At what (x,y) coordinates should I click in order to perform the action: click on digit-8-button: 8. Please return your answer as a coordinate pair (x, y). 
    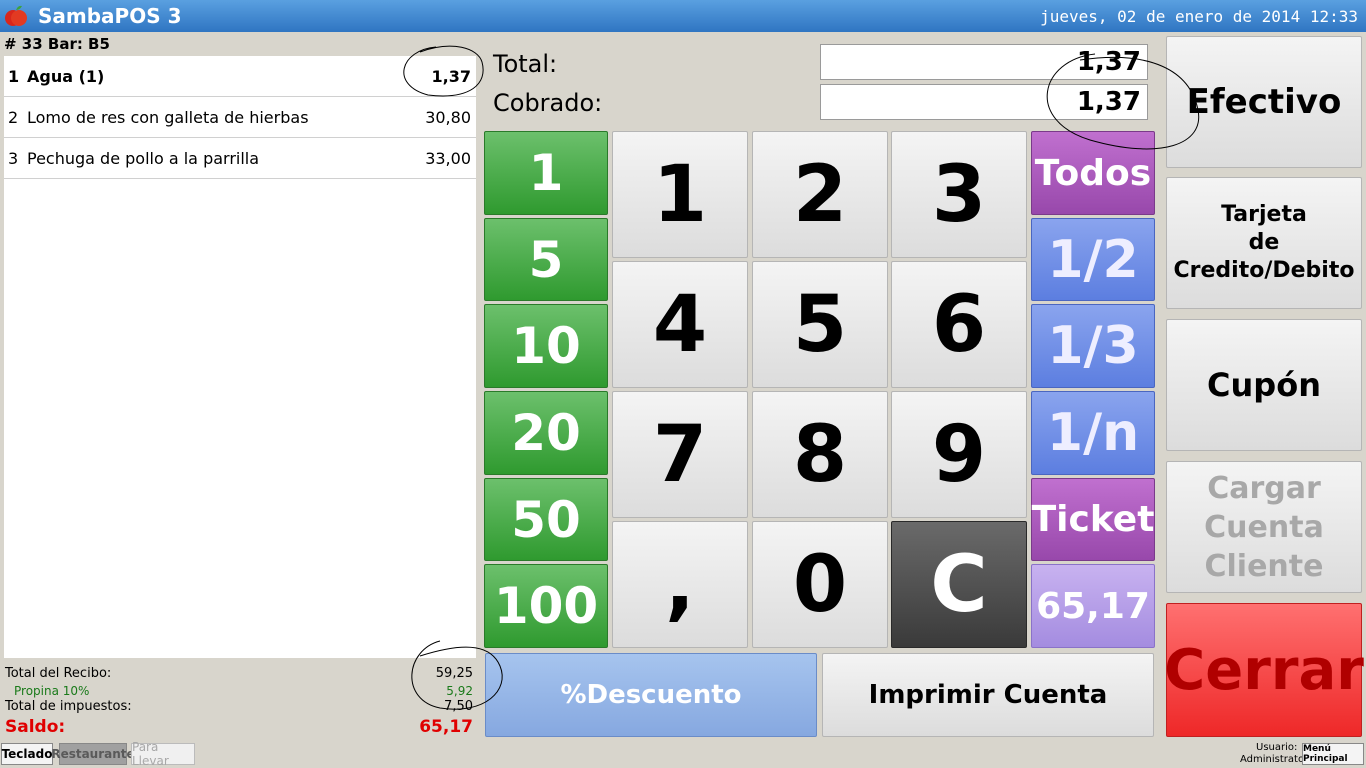
    Looking at the image, I should click on (820, 454).